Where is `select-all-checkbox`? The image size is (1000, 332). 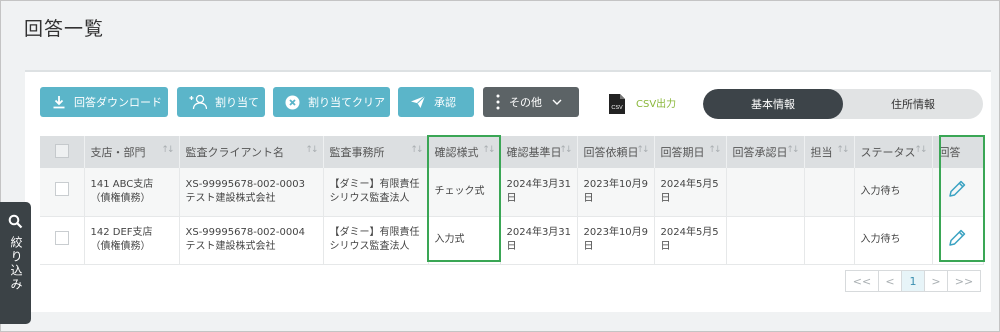 select-all-checkbox is located at coordinates (62, 150).